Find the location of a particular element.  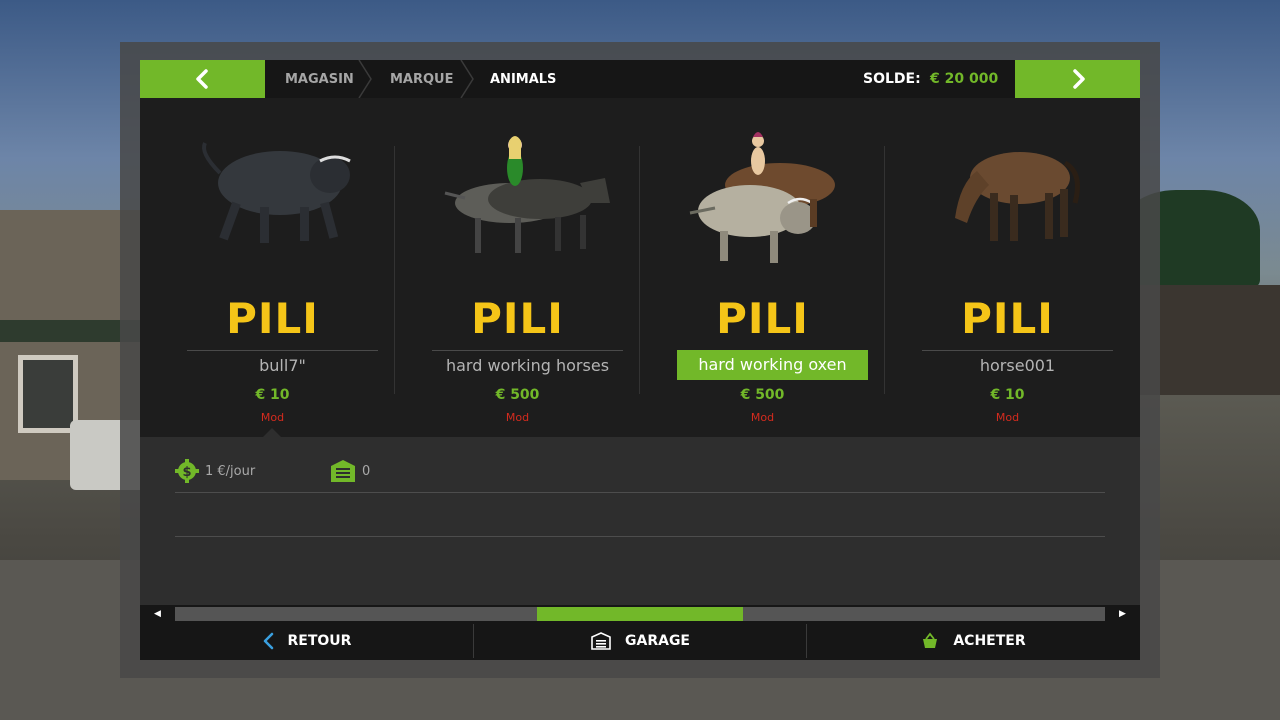

maintenance-value: 1 €/jour is located at coordinates (230, 471).